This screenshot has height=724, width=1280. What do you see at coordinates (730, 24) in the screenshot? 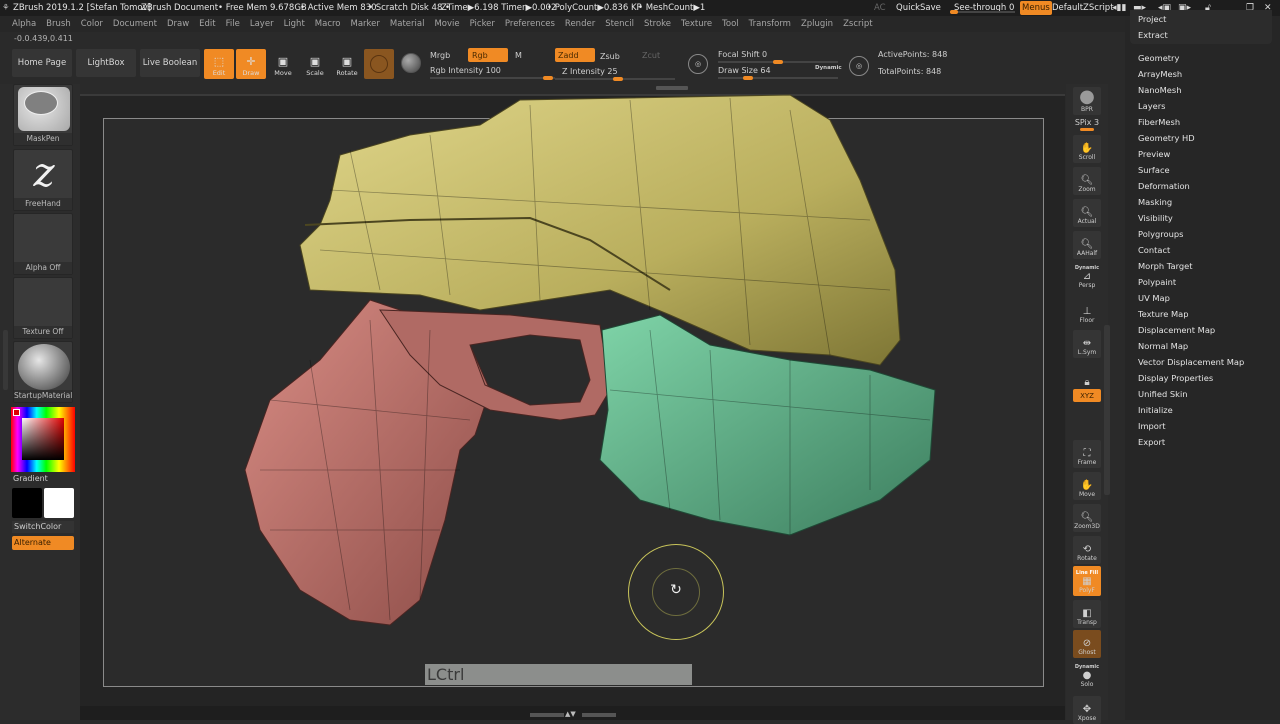
I see `menu-tool: Tool` at bounding box center [730, 24].